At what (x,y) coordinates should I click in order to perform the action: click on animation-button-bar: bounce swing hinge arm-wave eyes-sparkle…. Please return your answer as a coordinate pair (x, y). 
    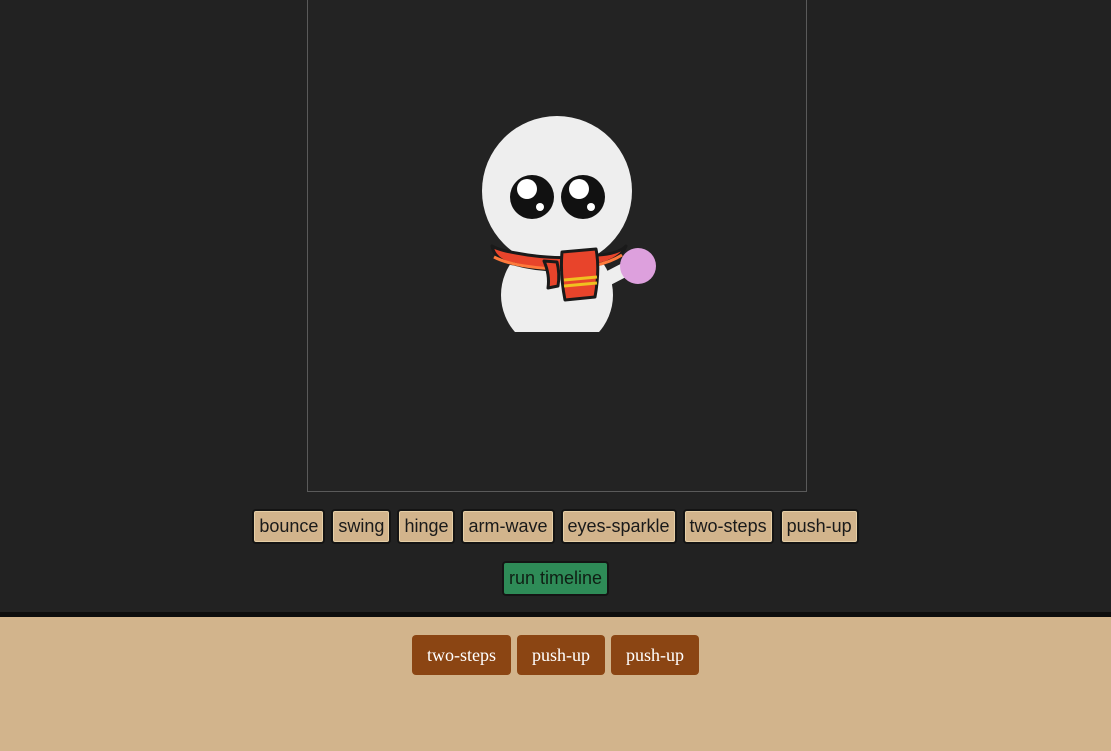
    Looking at the image, I should click on (555, 526).